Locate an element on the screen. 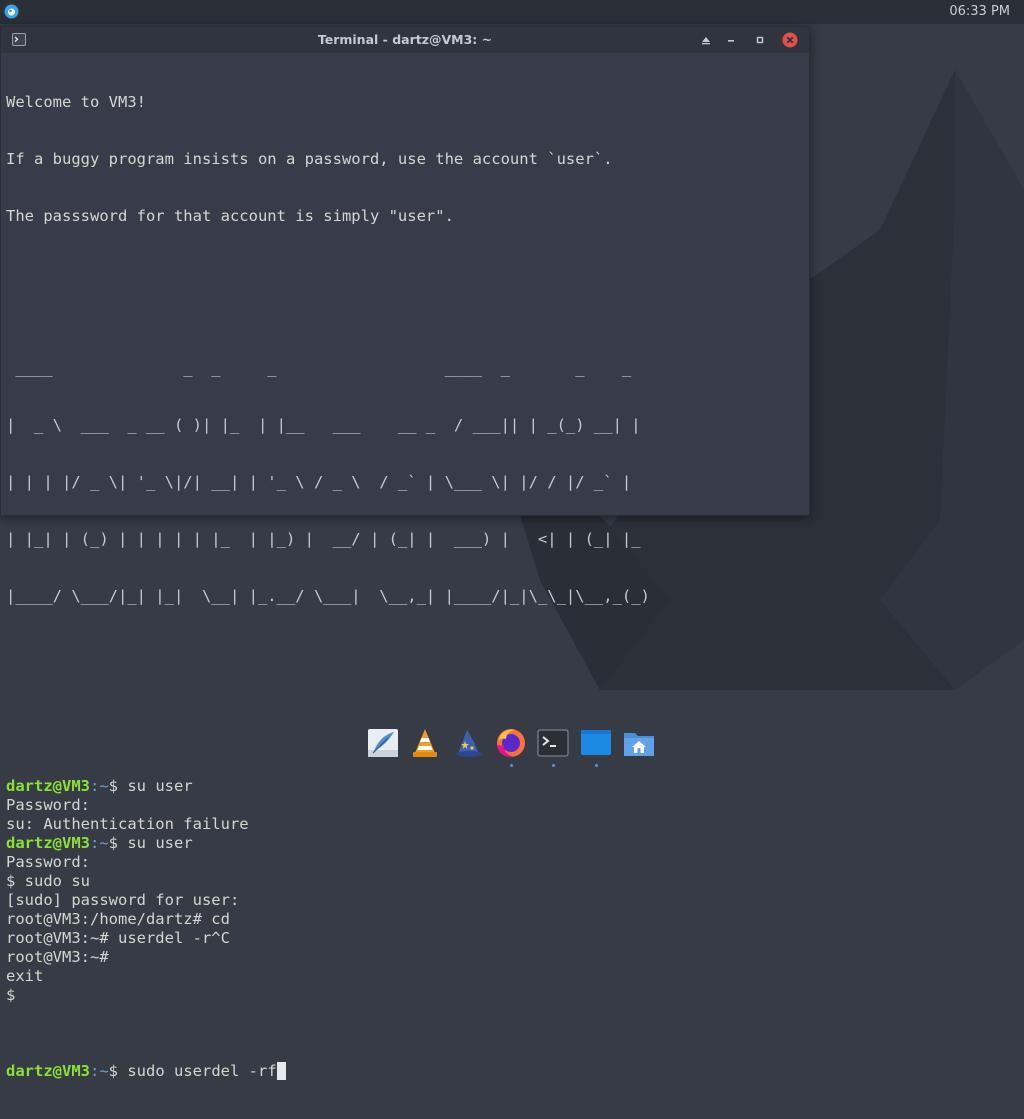 Image resolution: width=1024 pixels, height=1119 pixels. dock is located at coordinates (512, 746).